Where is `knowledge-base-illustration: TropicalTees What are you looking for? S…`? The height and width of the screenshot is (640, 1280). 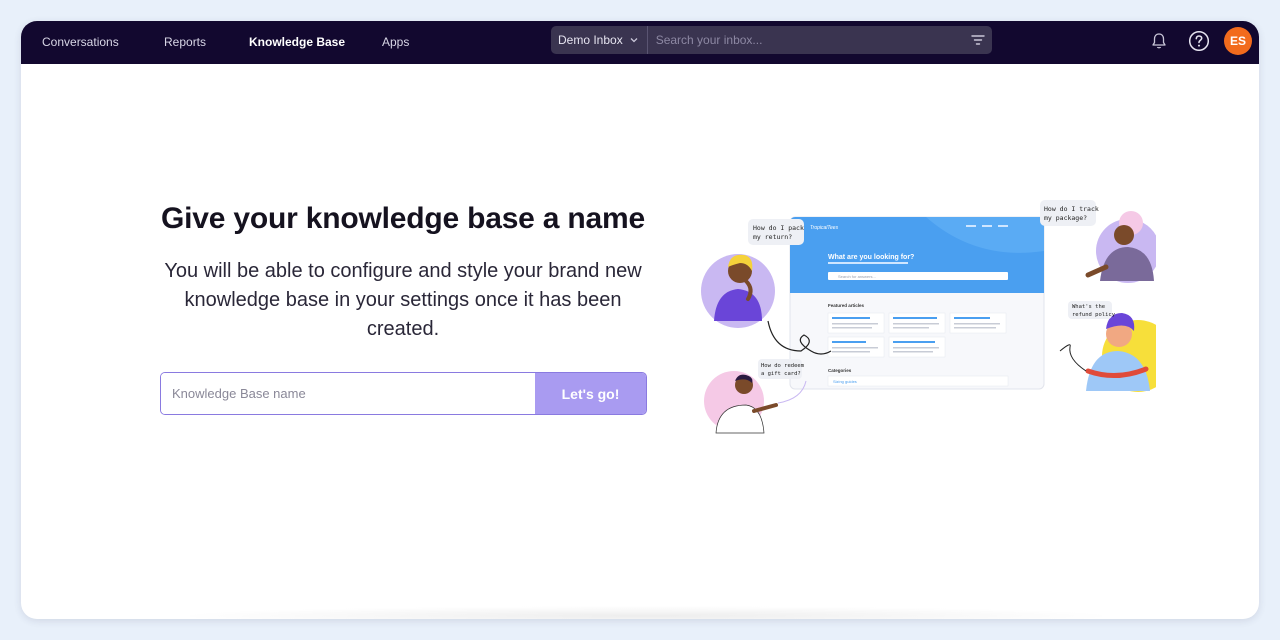 knowledge-base-illustration: TropicalTees What are you looking for? S… is located at coordinates (928, 317).